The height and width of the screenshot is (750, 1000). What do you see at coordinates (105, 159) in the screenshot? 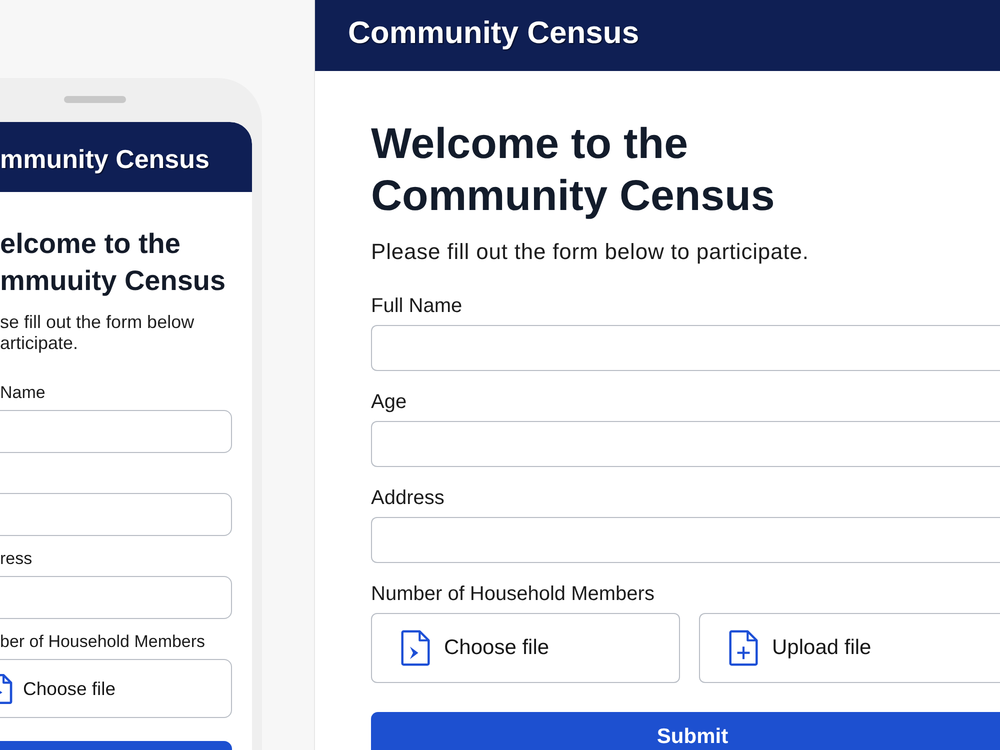
I see `app-title: mmunity Census` at bounding box center [105, 159].